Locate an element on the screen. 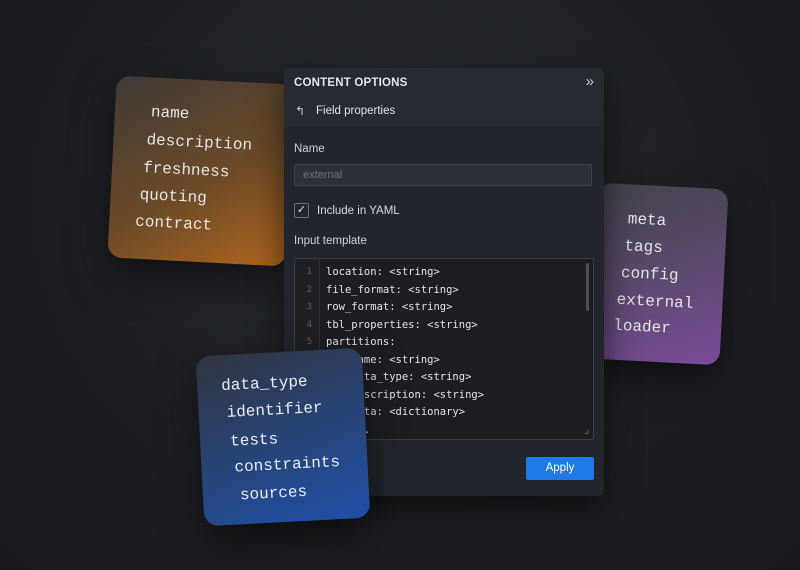  checkmark-icon: ✓ is located at coordinates (301, 210).